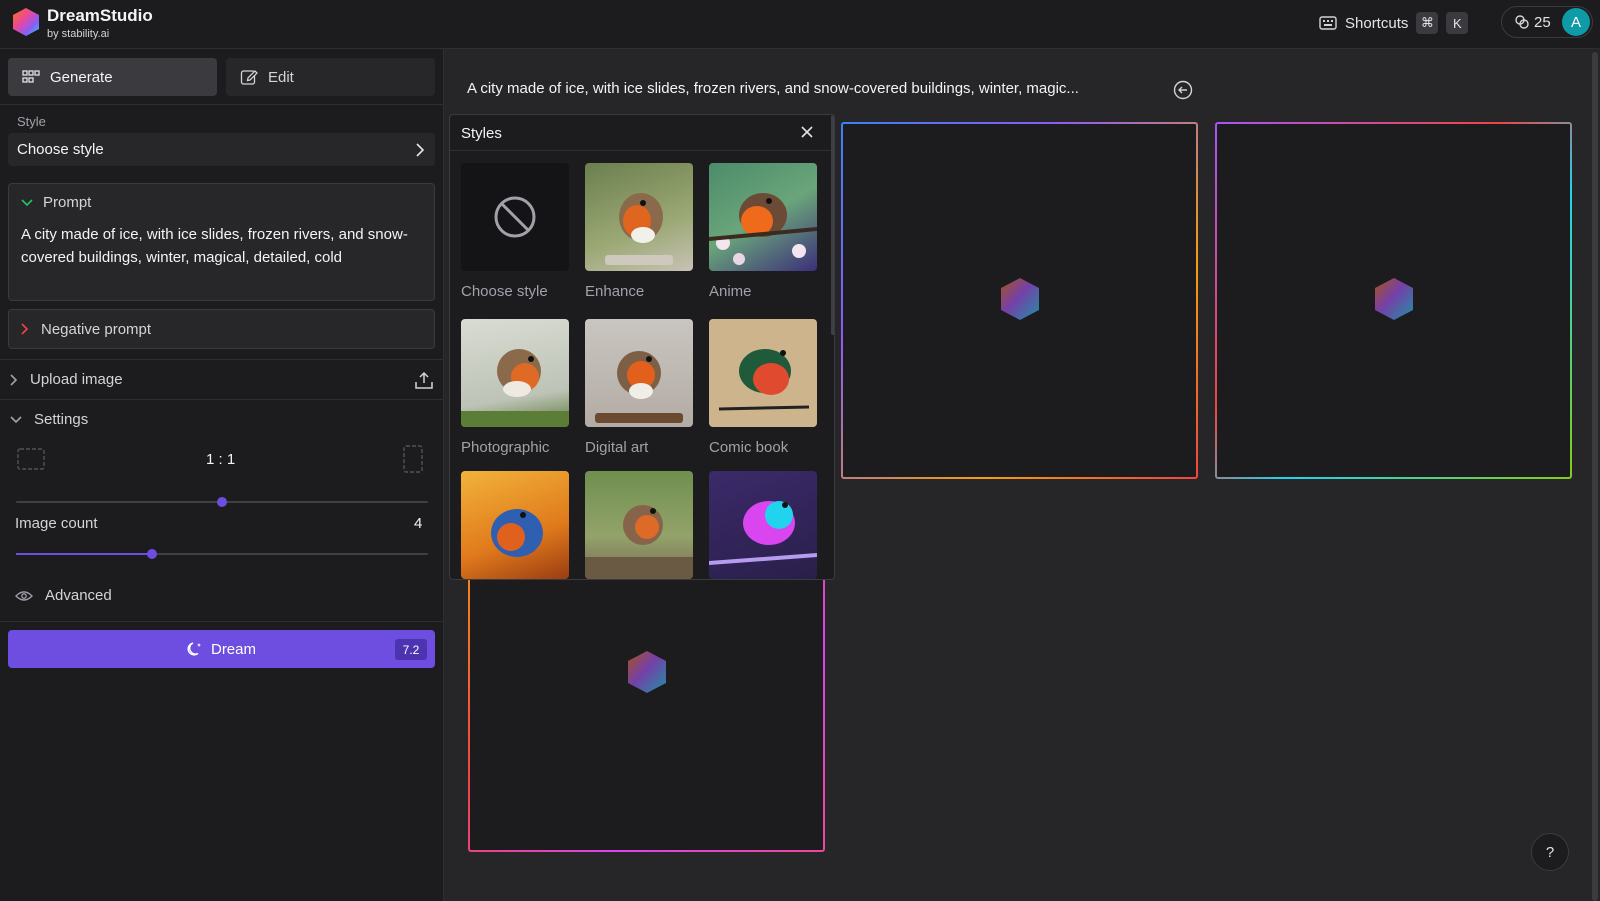 This screenshot has height=901, width=1600. What do you see at coordinates (100, 16) in the screenshot?
I see `brand-name: DreamStudio` at bounding box center [100, 16].